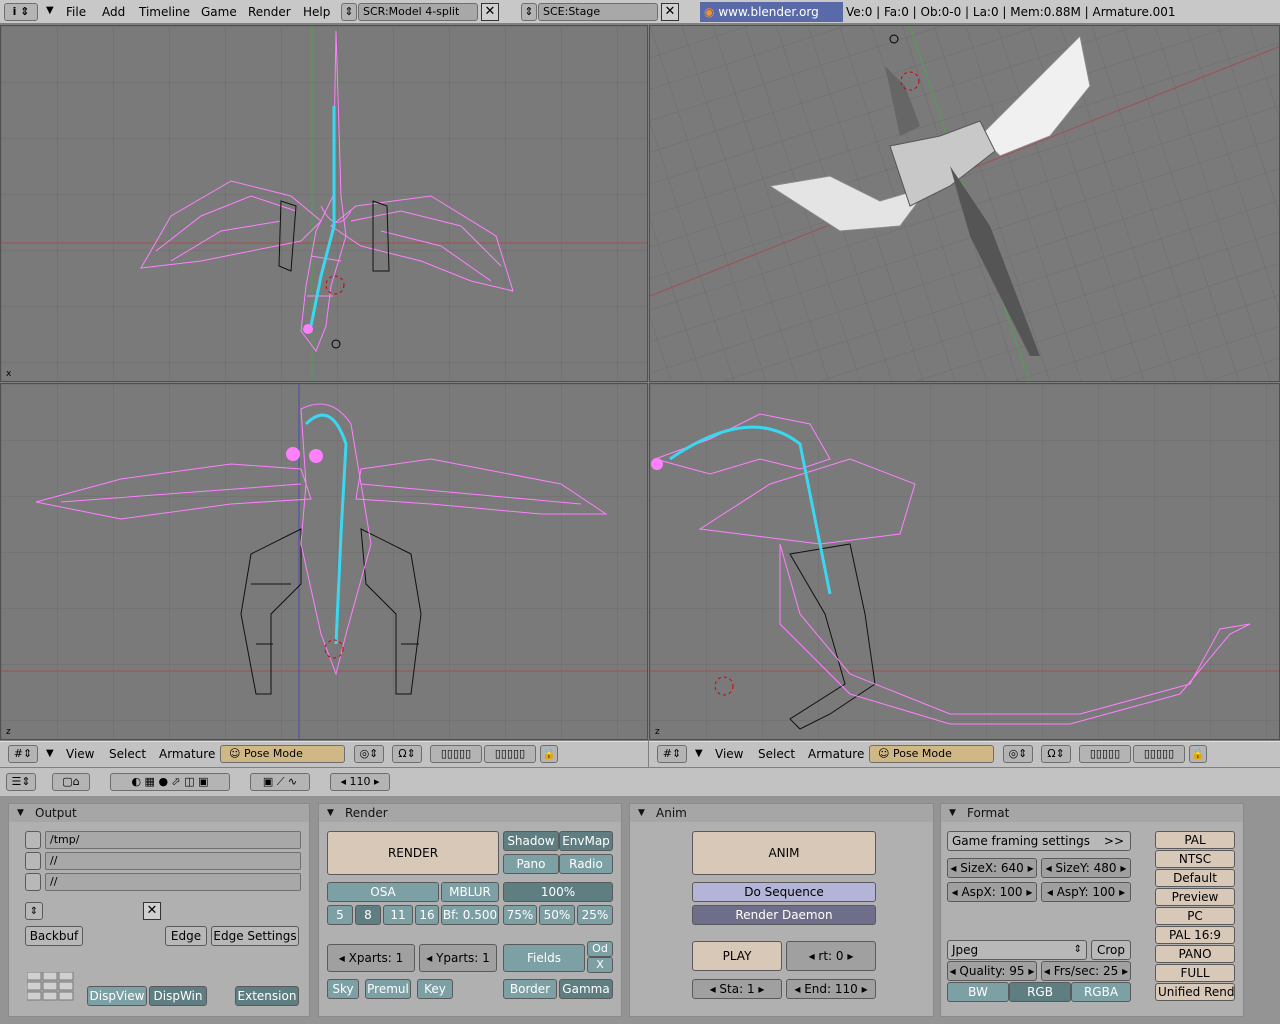  What do you see at coordinates (670, 12) in the screenshot?
I see `scene-delete-button: ✕` at bounding box center [670, 12].